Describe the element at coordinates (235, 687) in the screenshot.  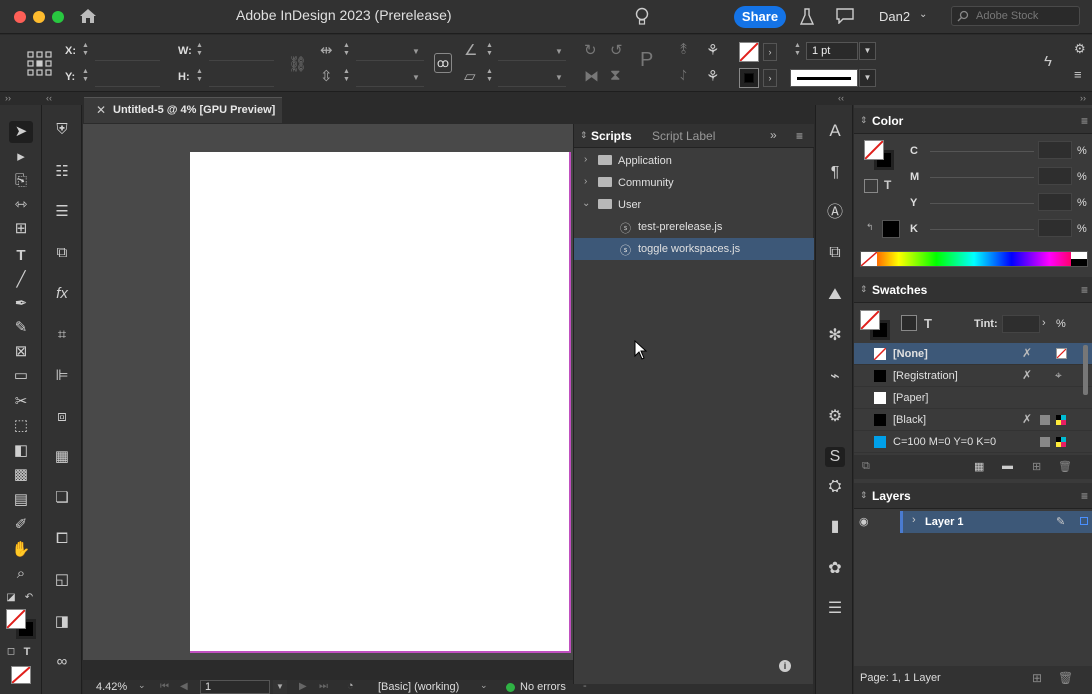
I see `page-number-field: 1` at that location.